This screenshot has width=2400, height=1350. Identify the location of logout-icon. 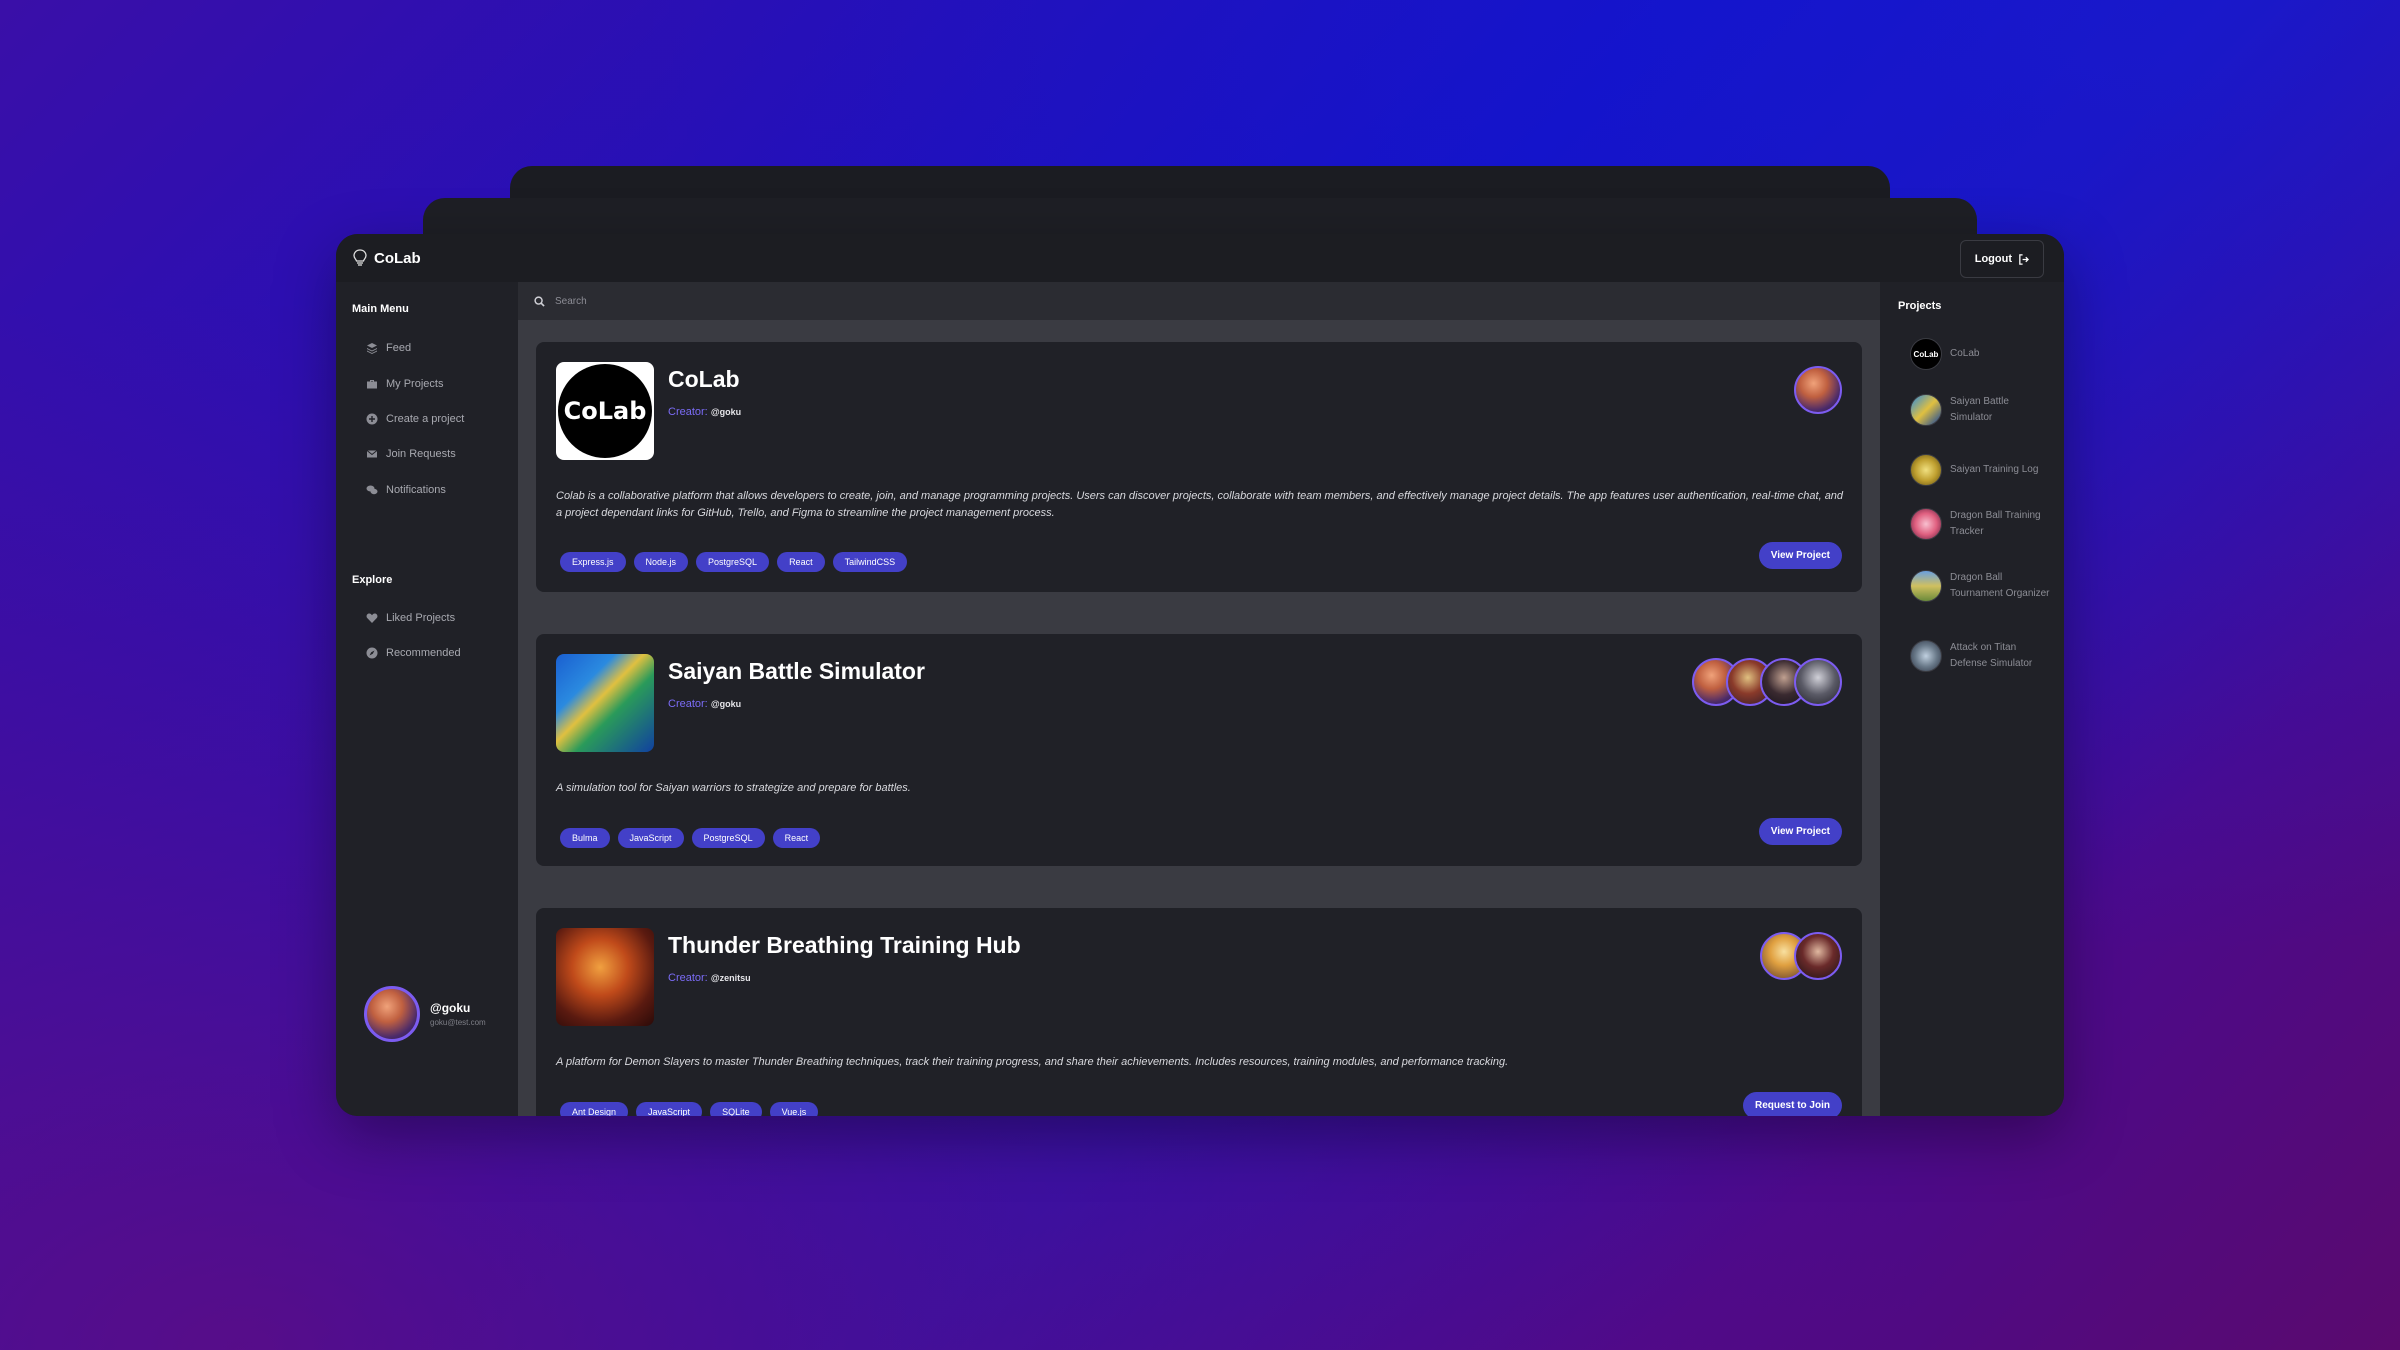
(2024, 259).